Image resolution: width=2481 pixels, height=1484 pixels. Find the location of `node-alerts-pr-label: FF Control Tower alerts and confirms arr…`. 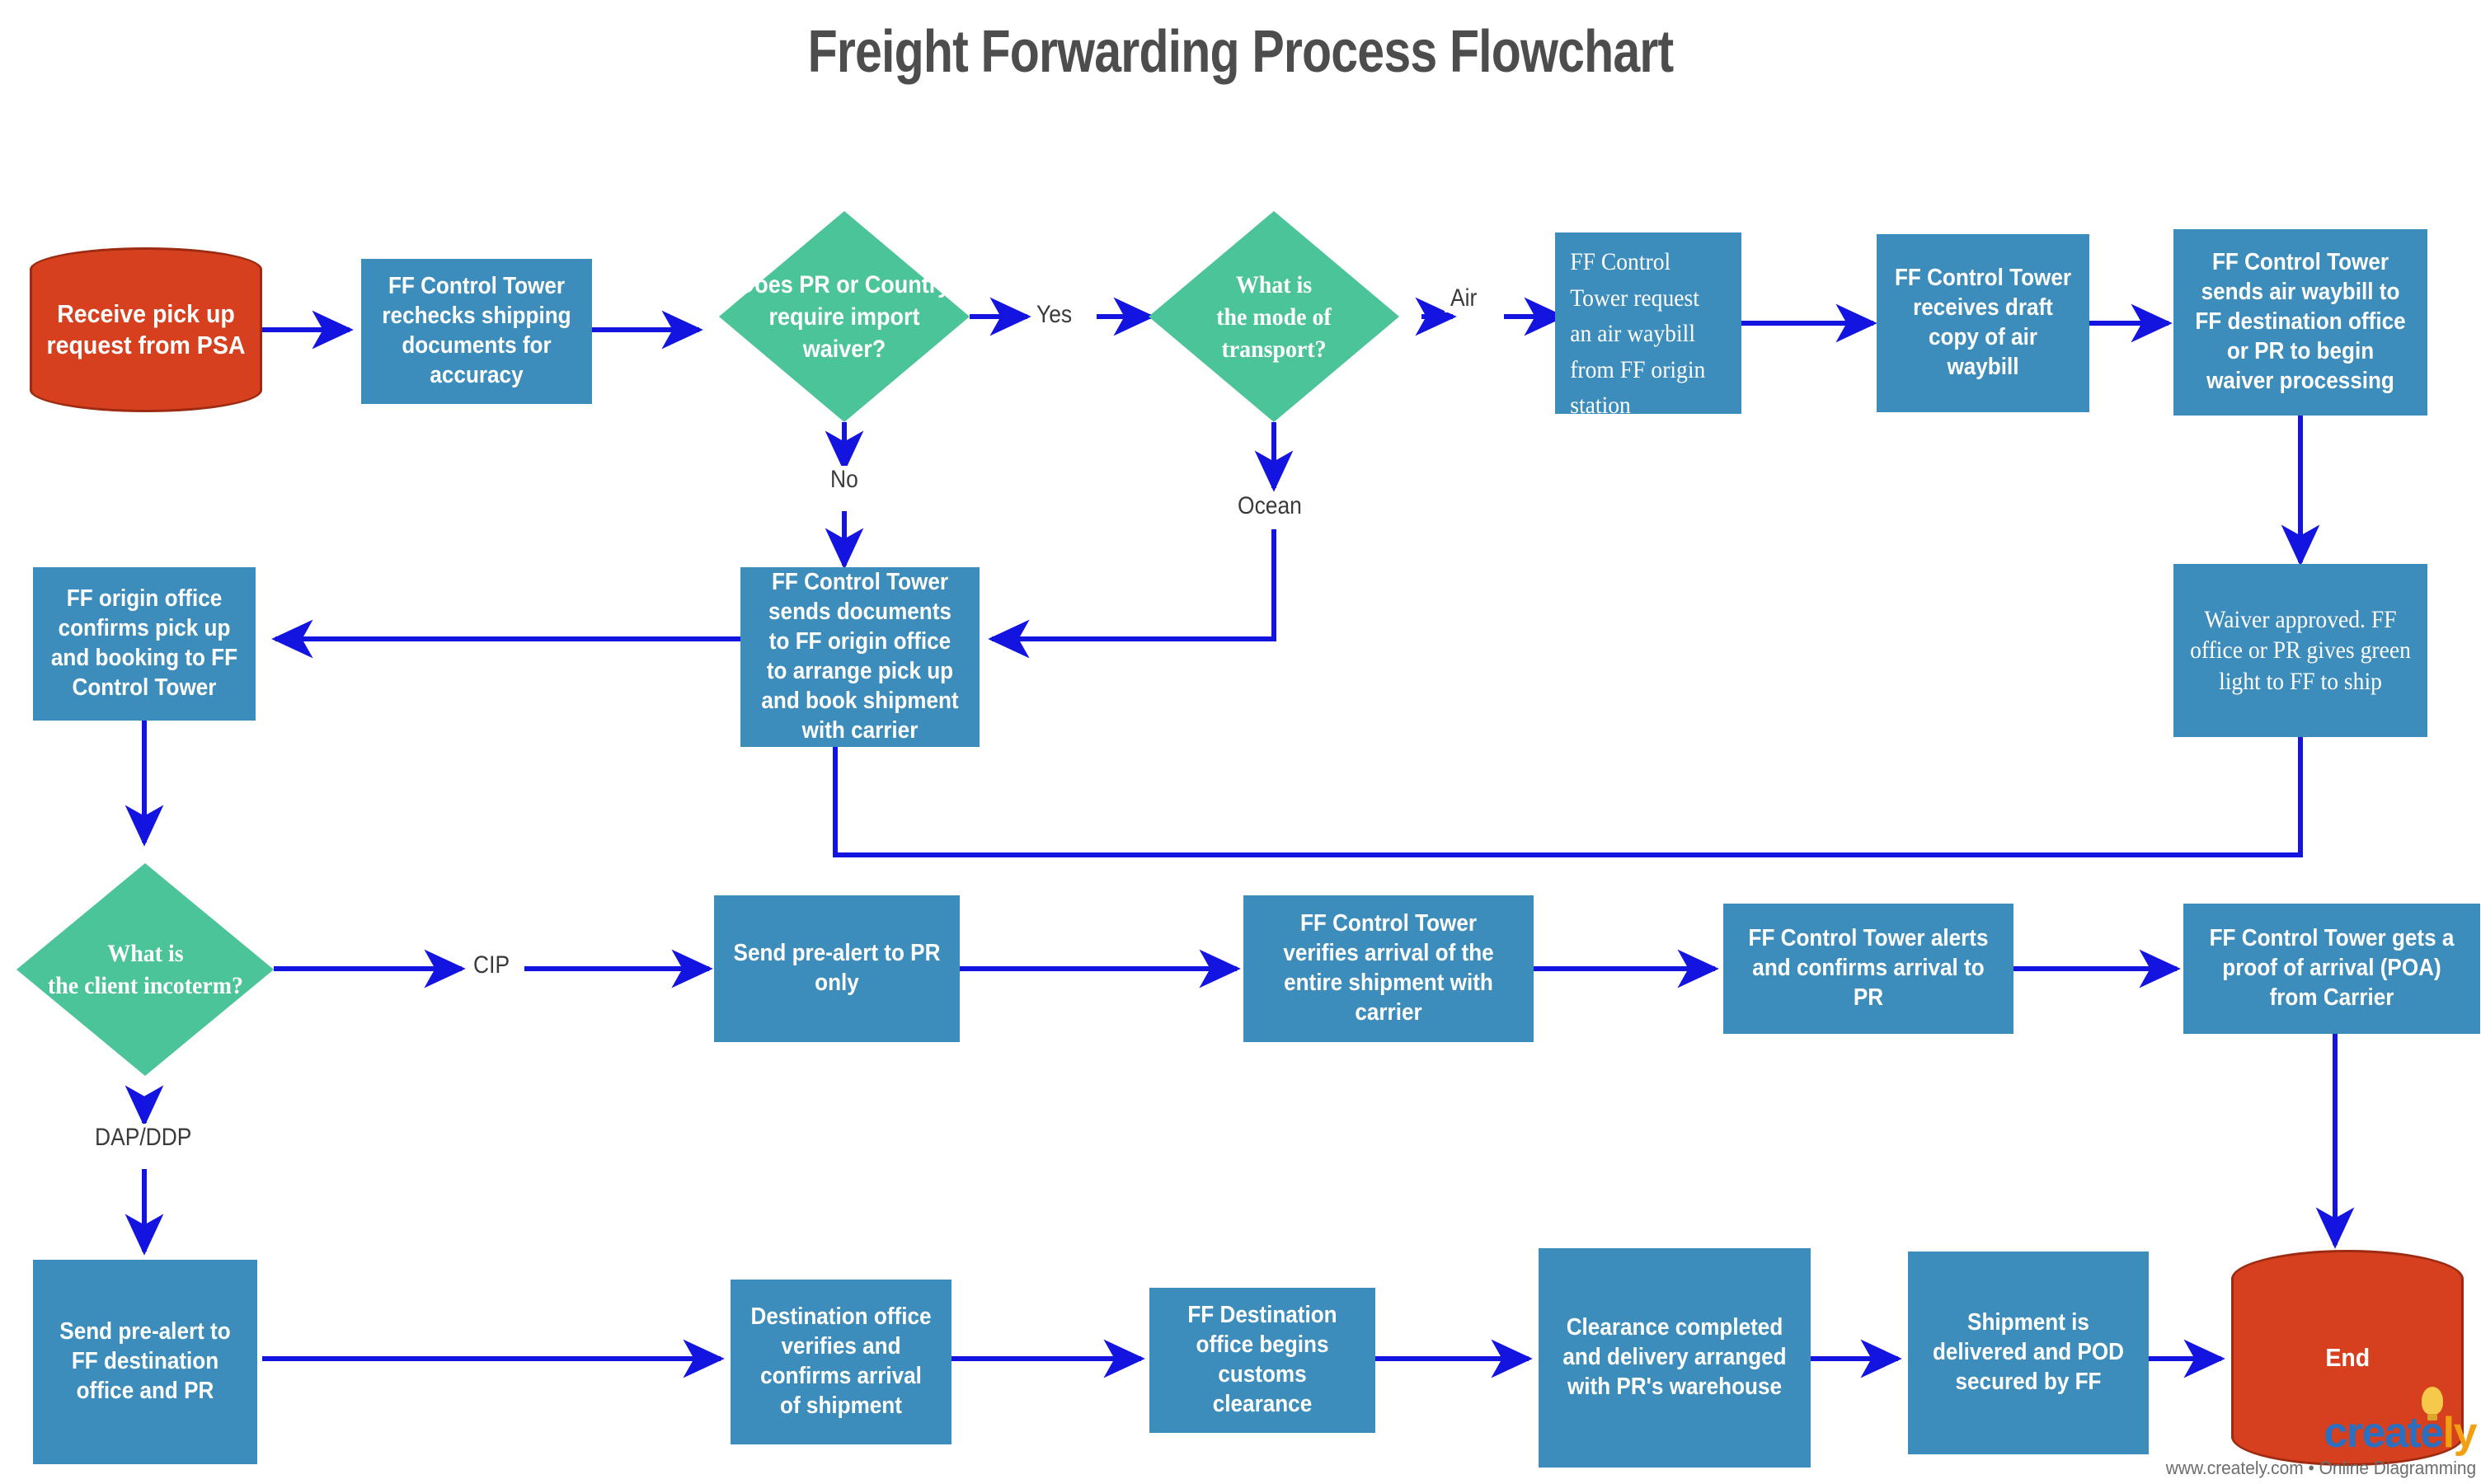

node-alerts-pr-label: FF Control Tower alerts and confirms arr… is located at coordinates (1868, 968).